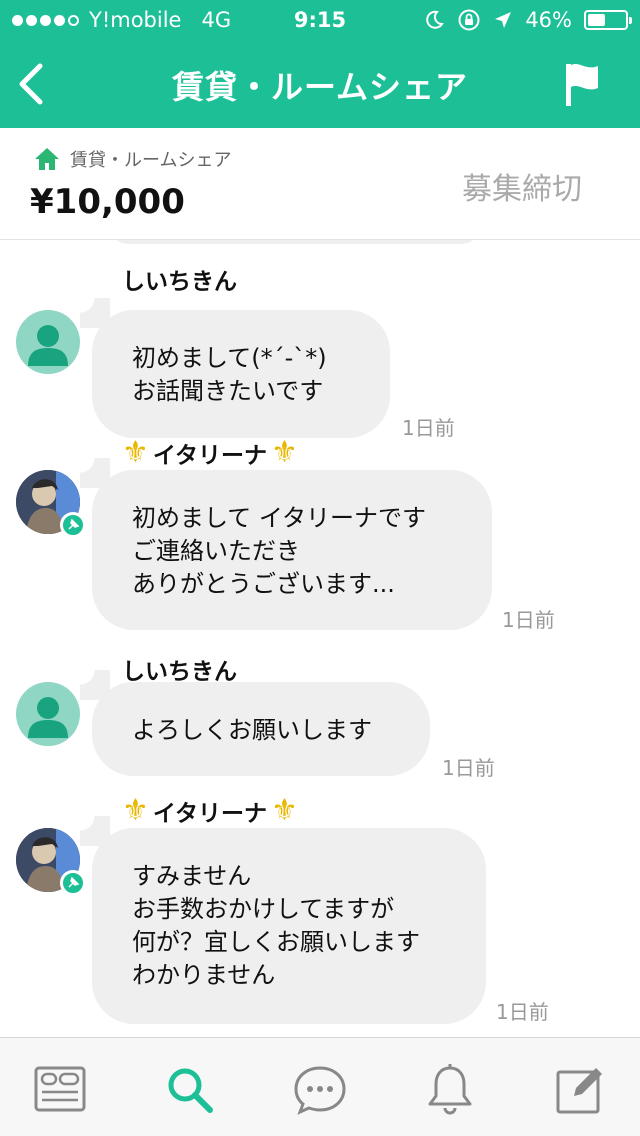 This screenshot has height=1136, width=640. Describe the element at coordinates (320, 20) in the screenshot. I see `status-bar: Y!mobile 4G 9:15 46%` at that location.